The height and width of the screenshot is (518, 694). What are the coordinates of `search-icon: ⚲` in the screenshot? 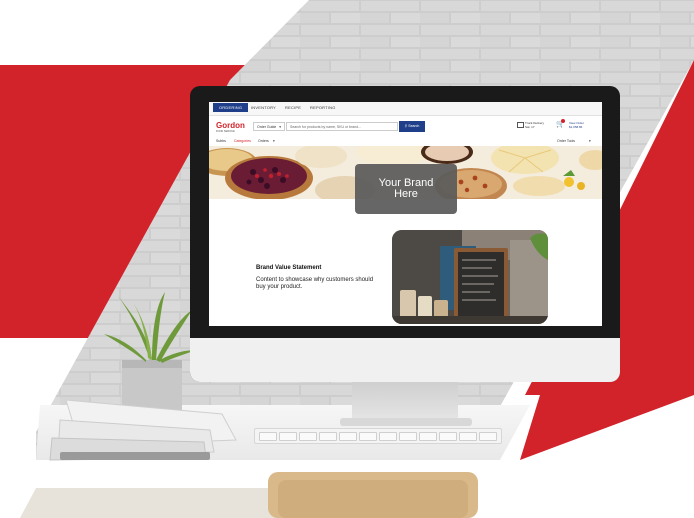 It's located at (406, 126).